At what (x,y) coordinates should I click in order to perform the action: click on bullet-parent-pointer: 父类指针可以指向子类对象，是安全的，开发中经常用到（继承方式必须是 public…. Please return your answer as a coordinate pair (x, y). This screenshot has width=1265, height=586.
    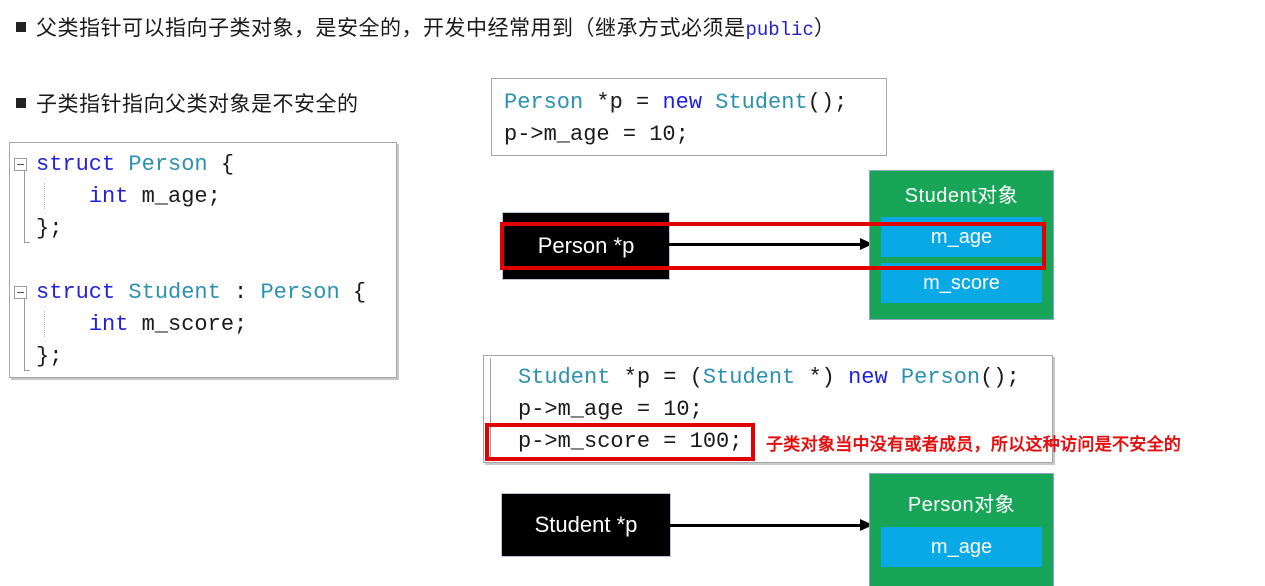
    Looking at the image, I should click on (425, 27).